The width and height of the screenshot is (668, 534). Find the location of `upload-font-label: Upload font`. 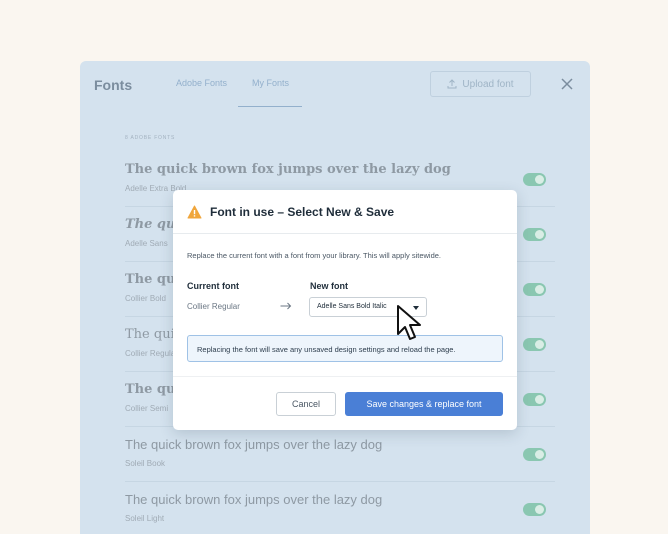

upload-font-label: Upload font is located at coordinates (488, 84).